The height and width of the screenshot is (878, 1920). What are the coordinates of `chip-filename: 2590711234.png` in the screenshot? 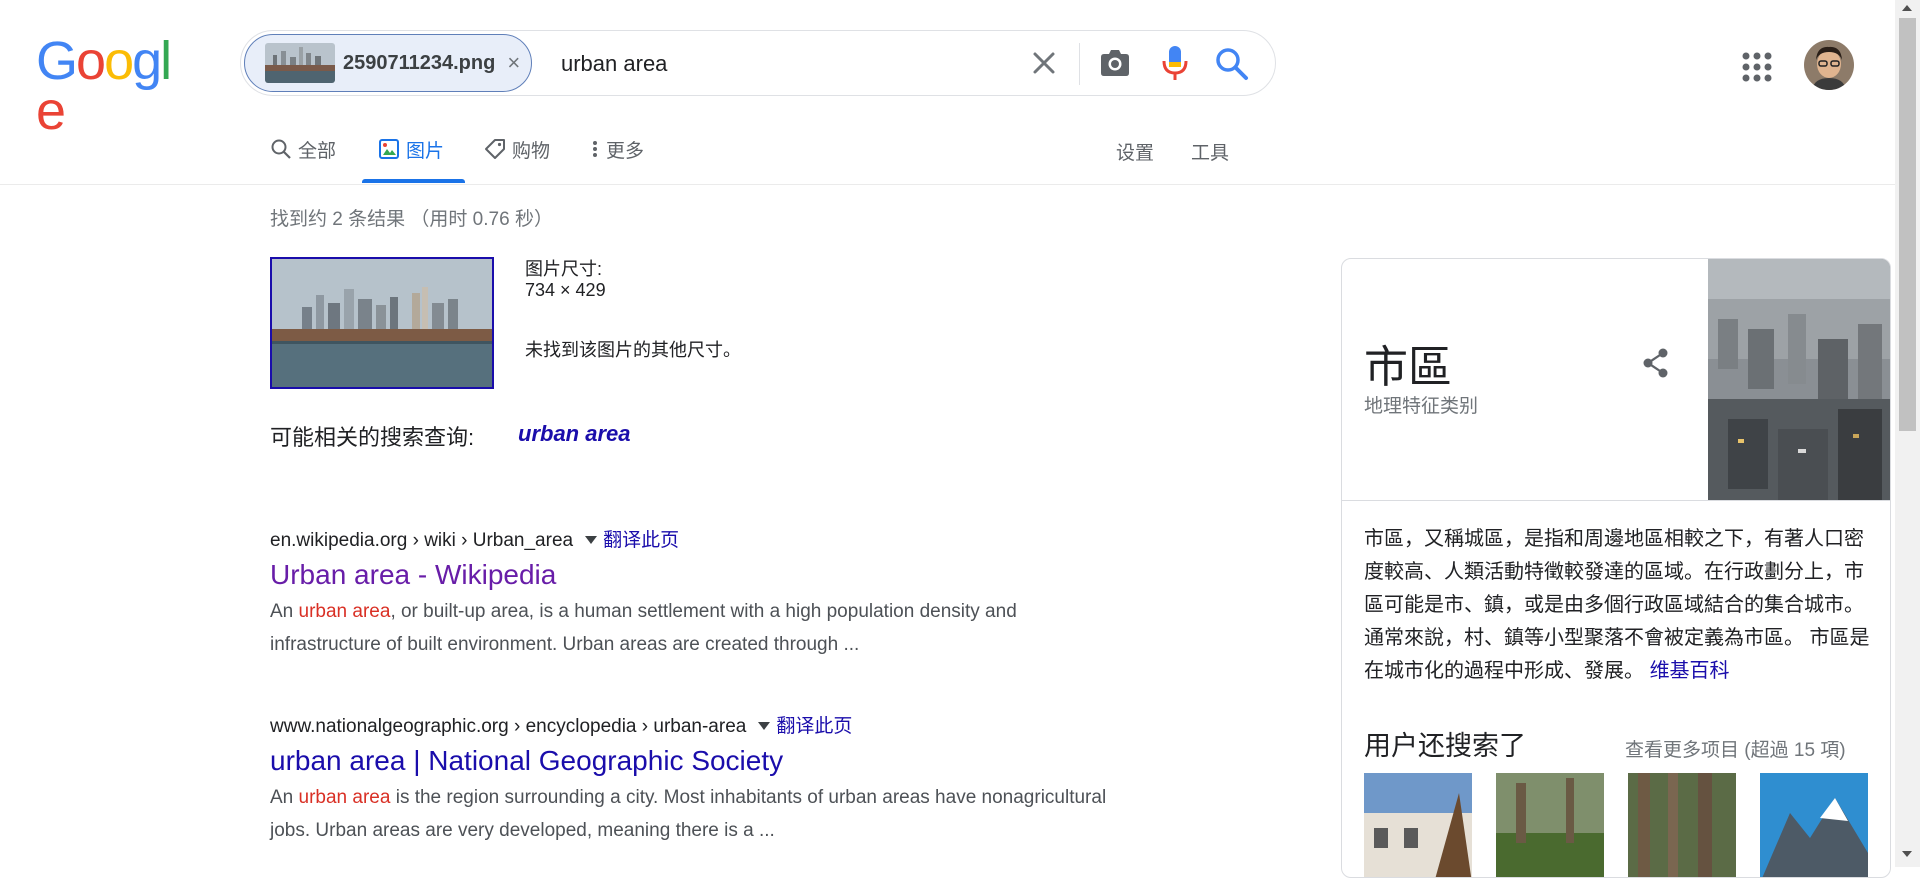 It's located at (419, 62).